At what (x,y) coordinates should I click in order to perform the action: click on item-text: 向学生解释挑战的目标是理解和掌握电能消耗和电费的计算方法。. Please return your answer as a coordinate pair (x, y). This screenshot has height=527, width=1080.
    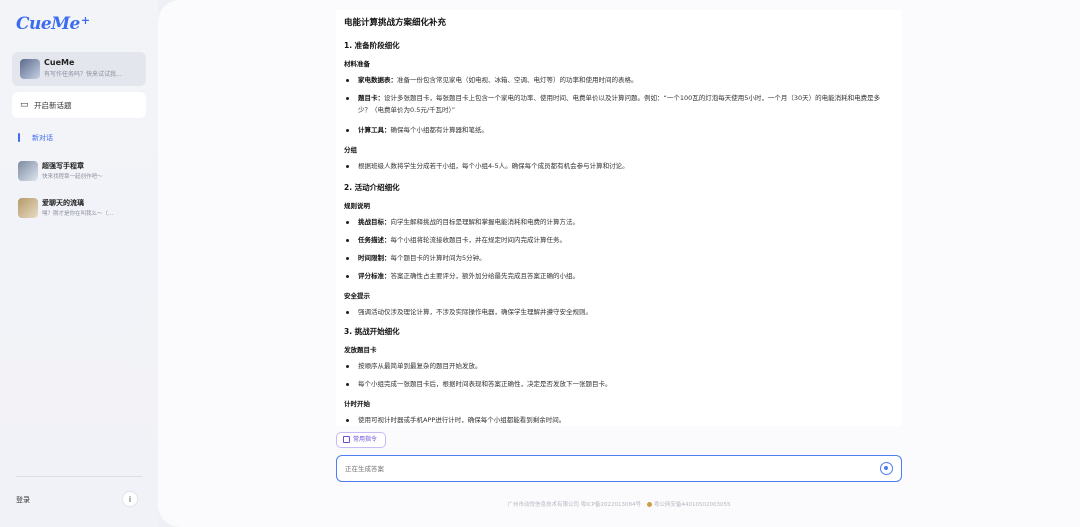
    Looking at the image, I should click on (485, 222).